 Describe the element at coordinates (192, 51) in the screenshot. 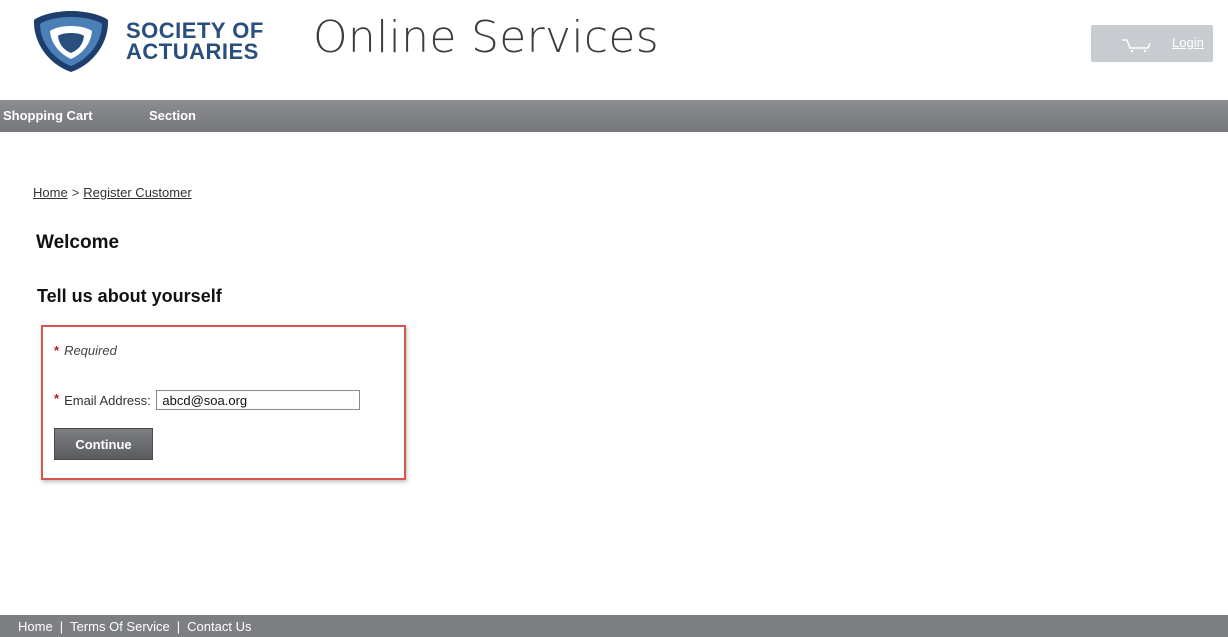

I see `brand-line-2: ACTUARIES` at that location.